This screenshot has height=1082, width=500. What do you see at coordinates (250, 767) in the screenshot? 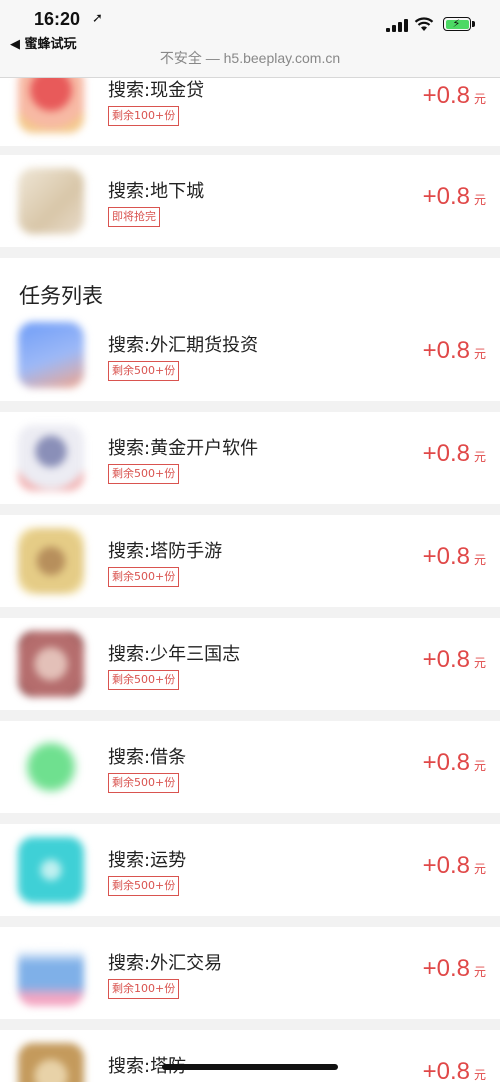
I see `task-card: 搜索:借条 剩余500+份 +0.8 元` at bounding box center [250, 767].